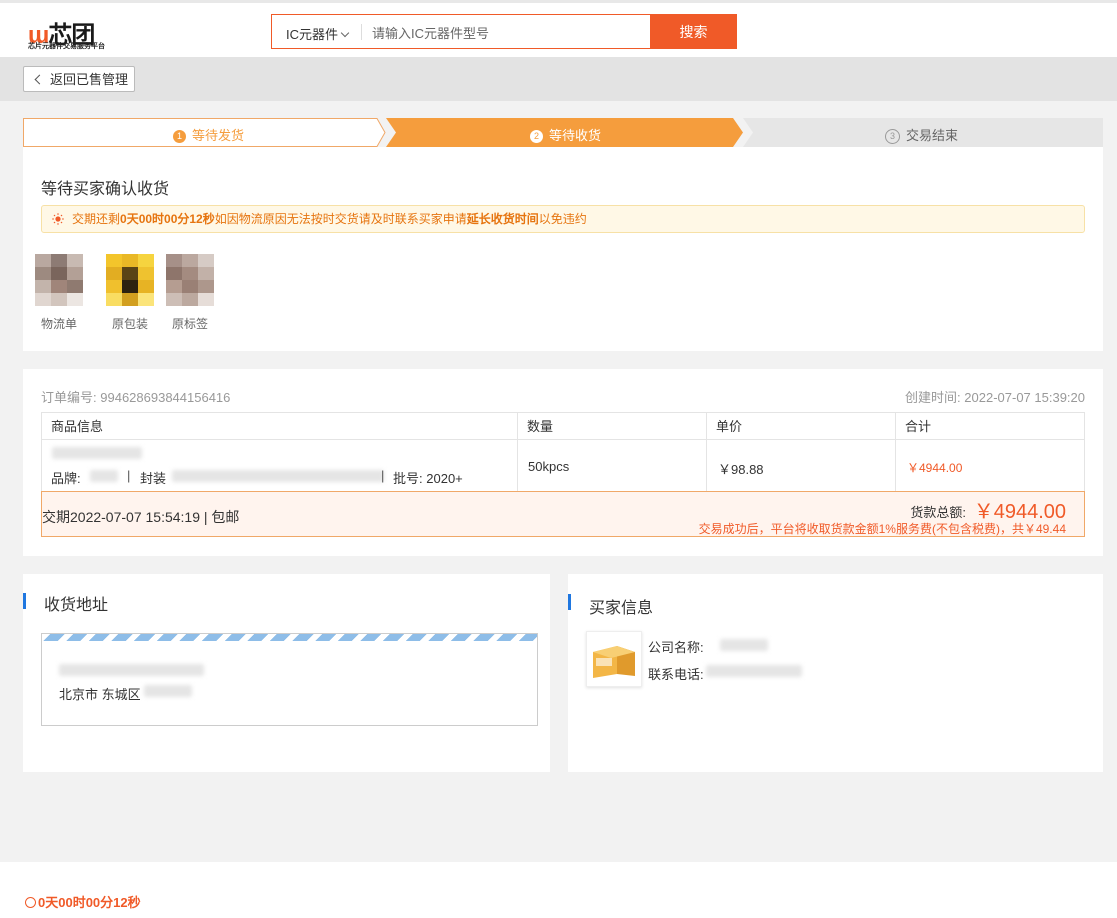  I want to click on logo-subtitle: 芯片元器件交易服务平台, so click(66, 46).